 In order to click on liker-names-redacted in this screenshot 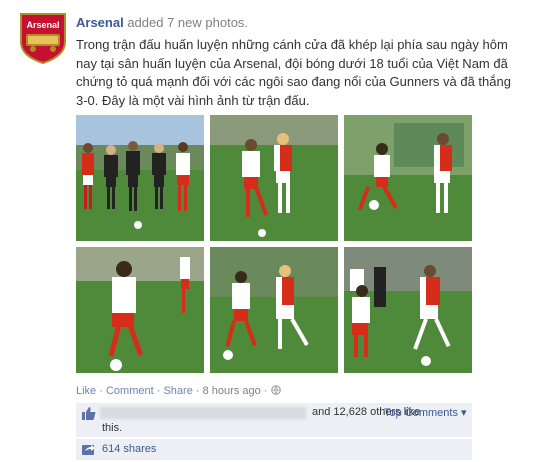, I will do `click(203, 413)`.